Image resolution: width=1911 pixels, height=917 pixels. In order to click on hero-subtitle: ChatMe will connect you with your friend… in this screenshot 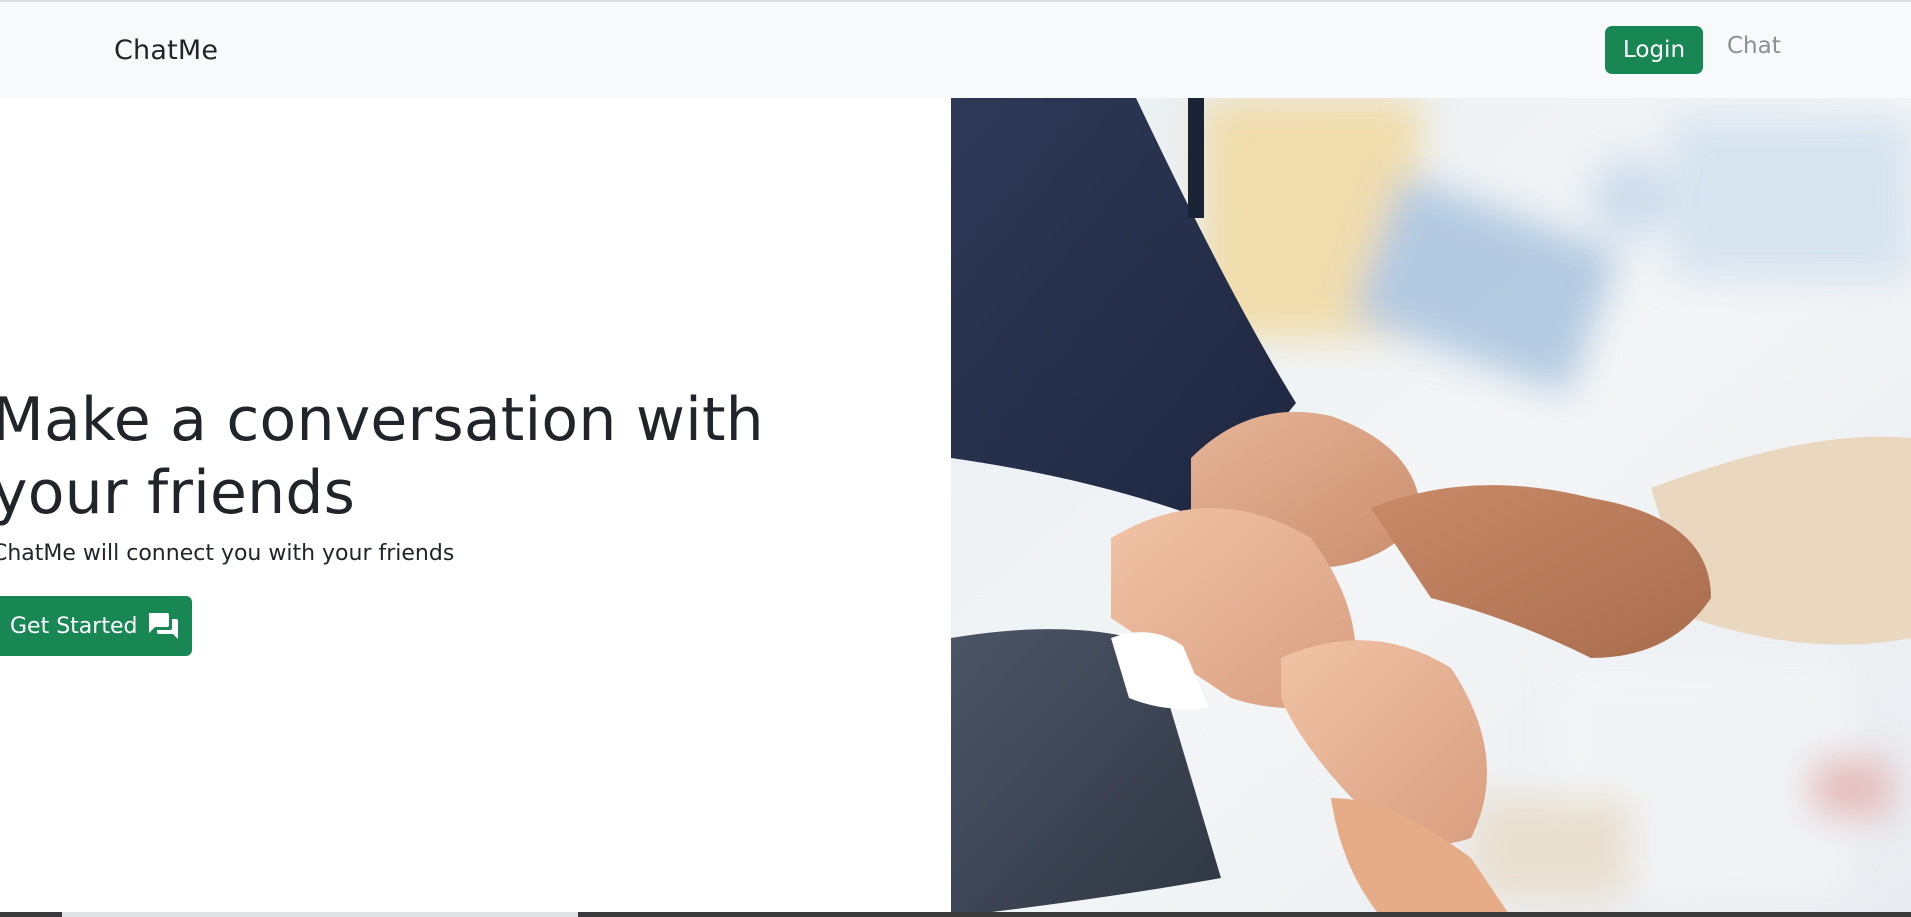, I will do `click(227, 553)`.